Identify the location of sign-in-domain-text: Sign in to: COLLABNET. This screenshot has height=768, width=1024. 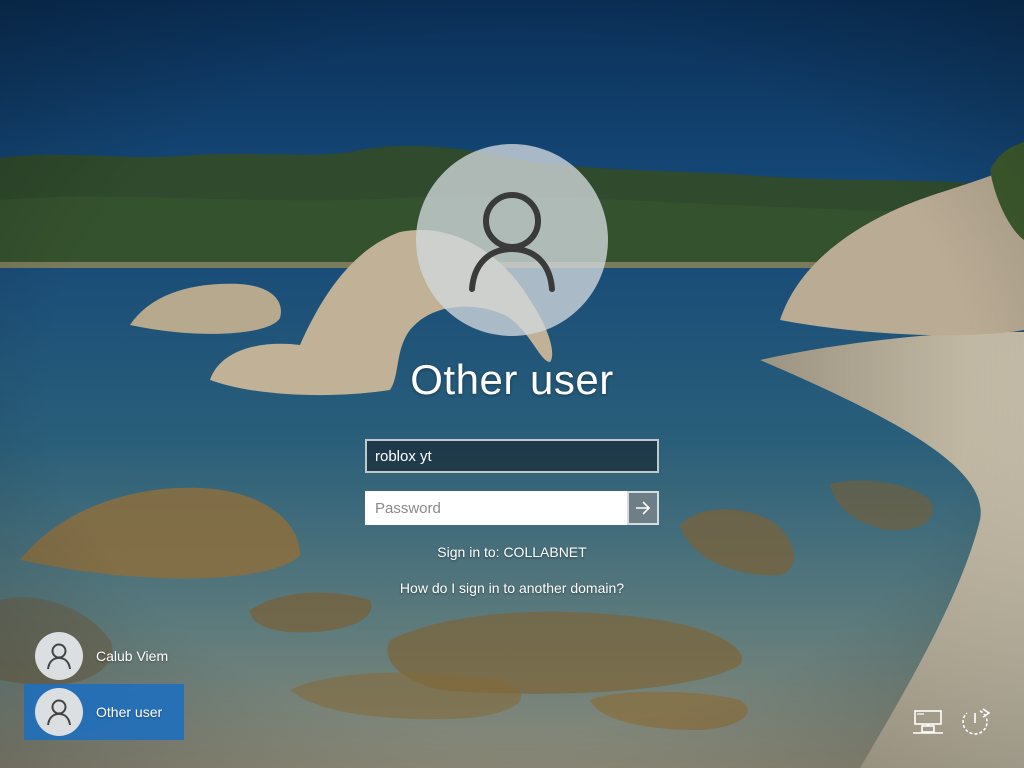
(512, 552).